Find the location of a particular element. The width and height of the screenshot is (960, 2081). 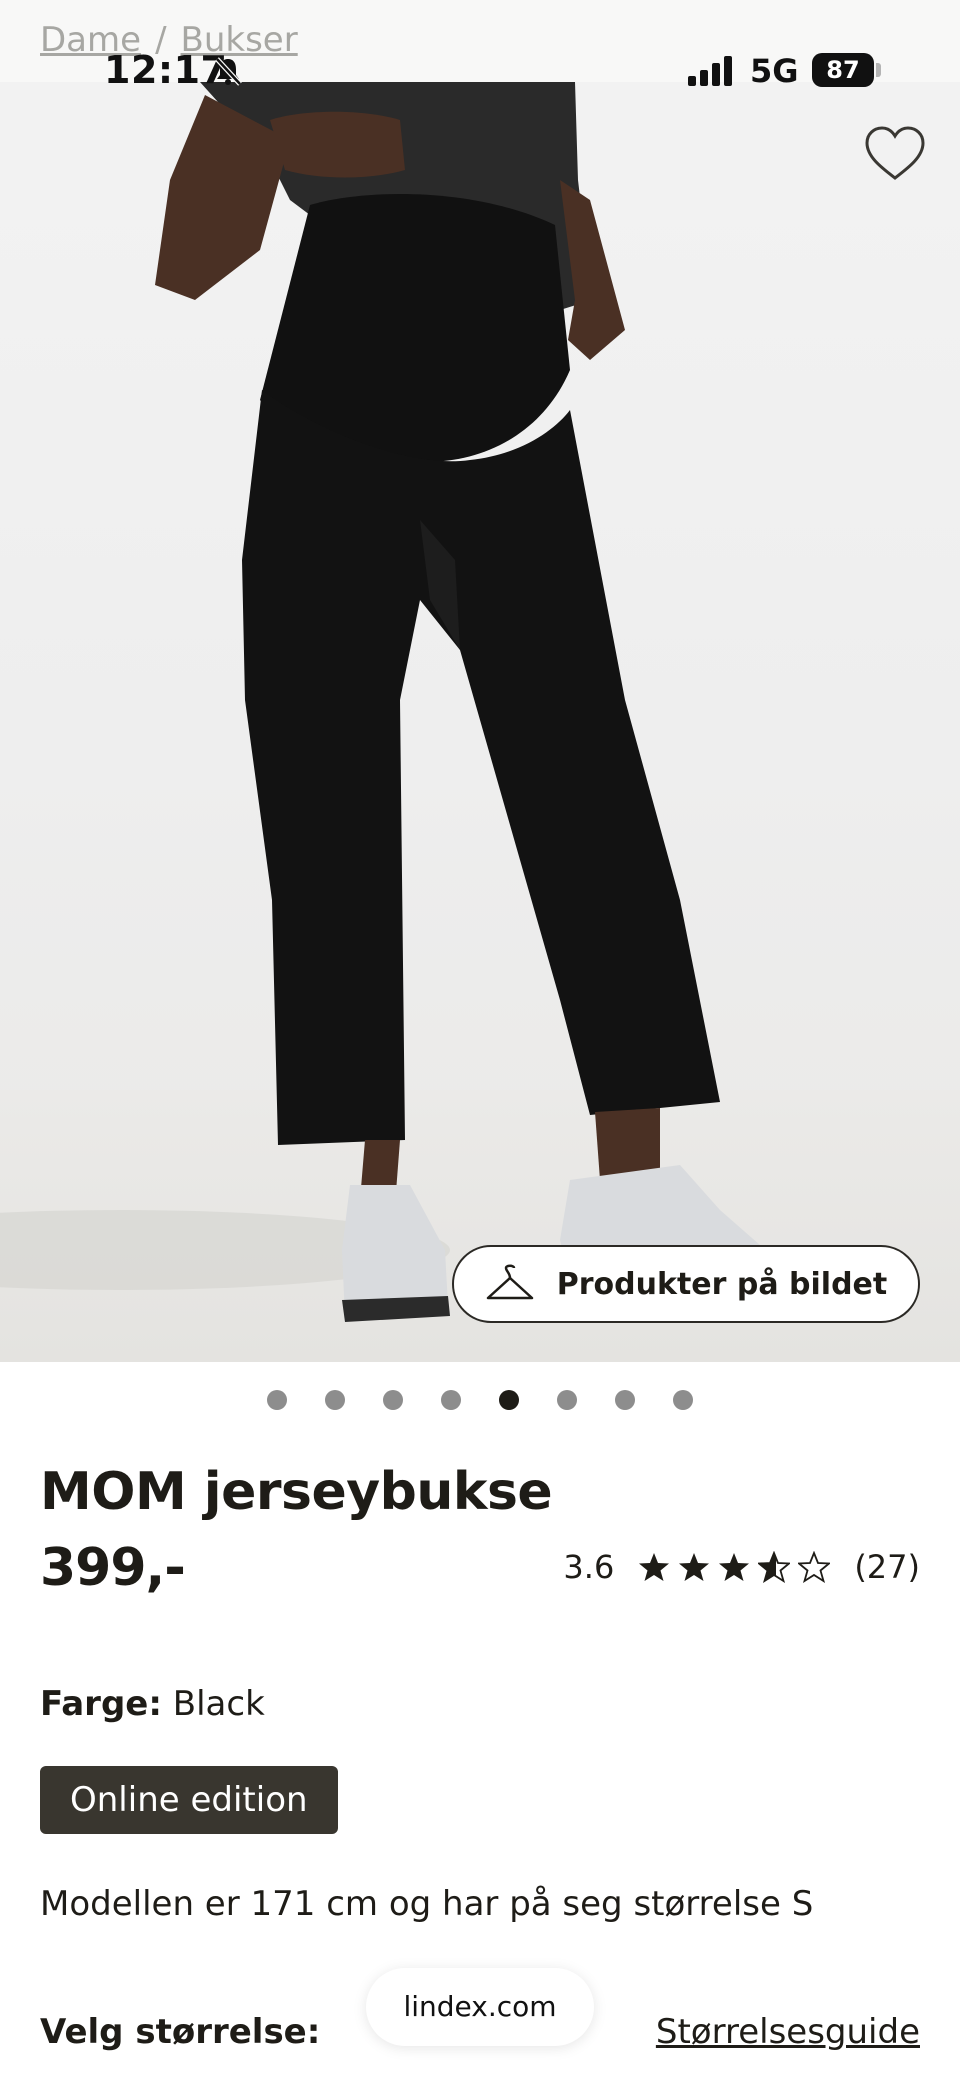

color-label: Farge: is located at coordinates (101, 1704).